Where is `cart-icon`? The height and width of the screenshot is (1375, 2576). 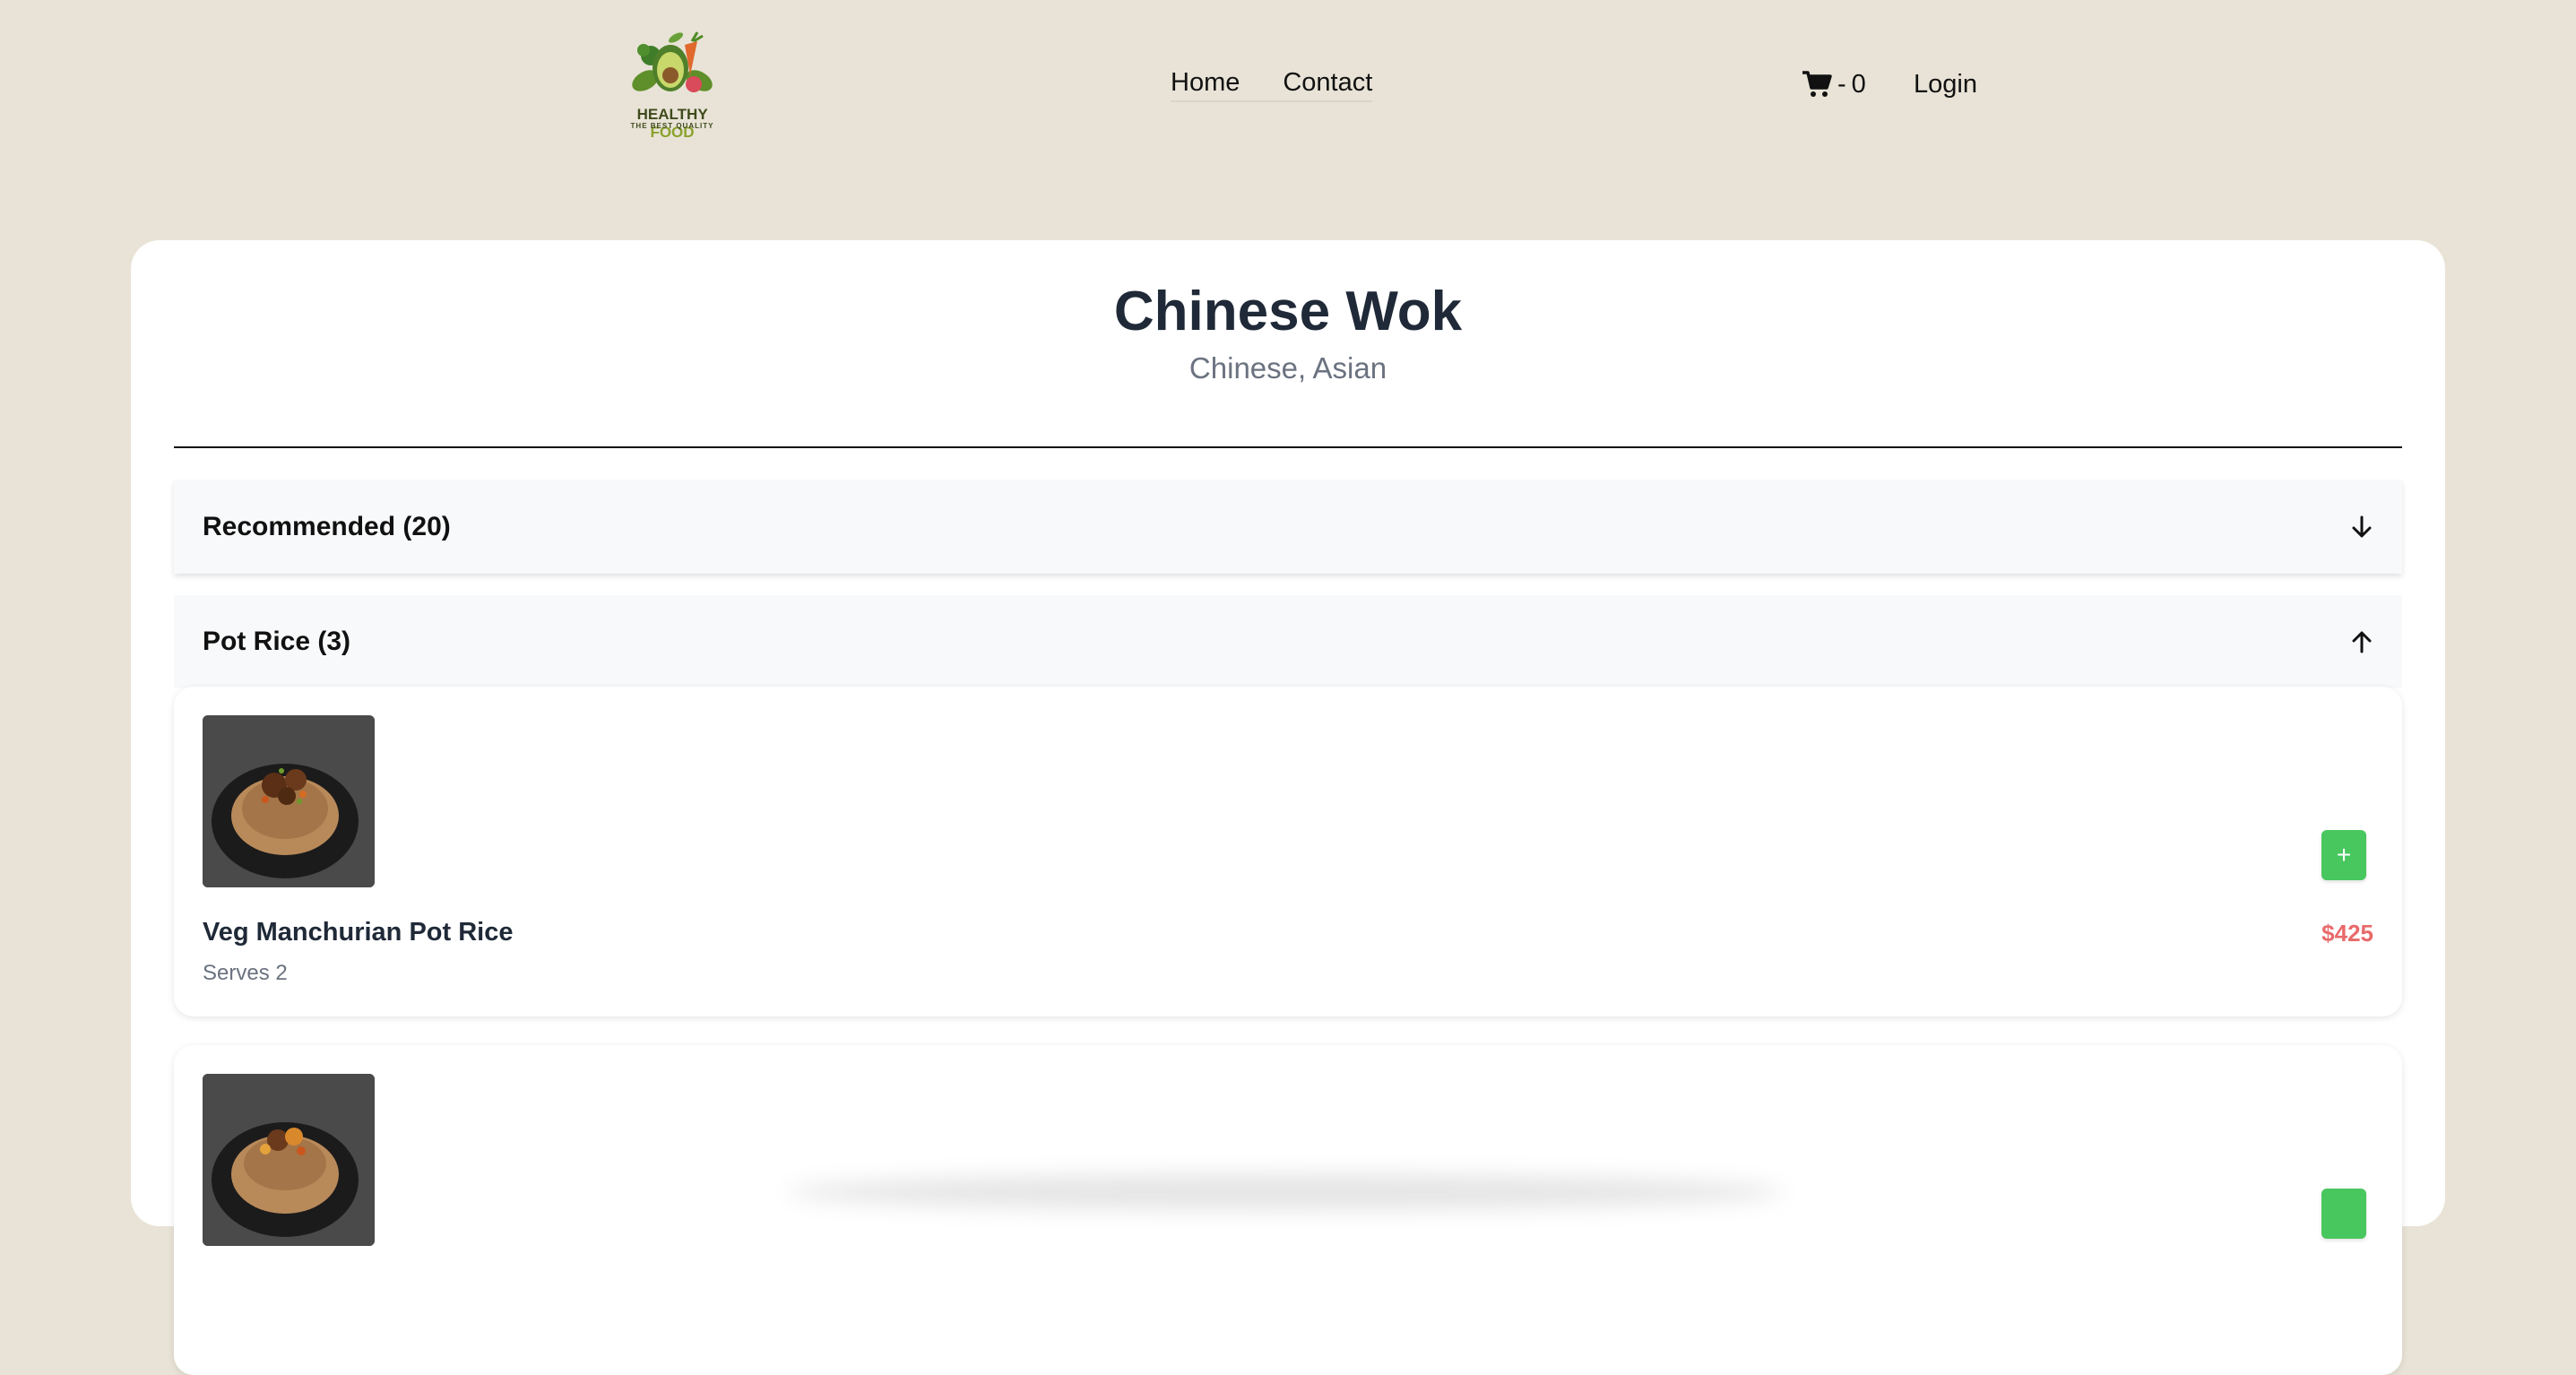
cart-icon is located at coordinates (1817, 84).